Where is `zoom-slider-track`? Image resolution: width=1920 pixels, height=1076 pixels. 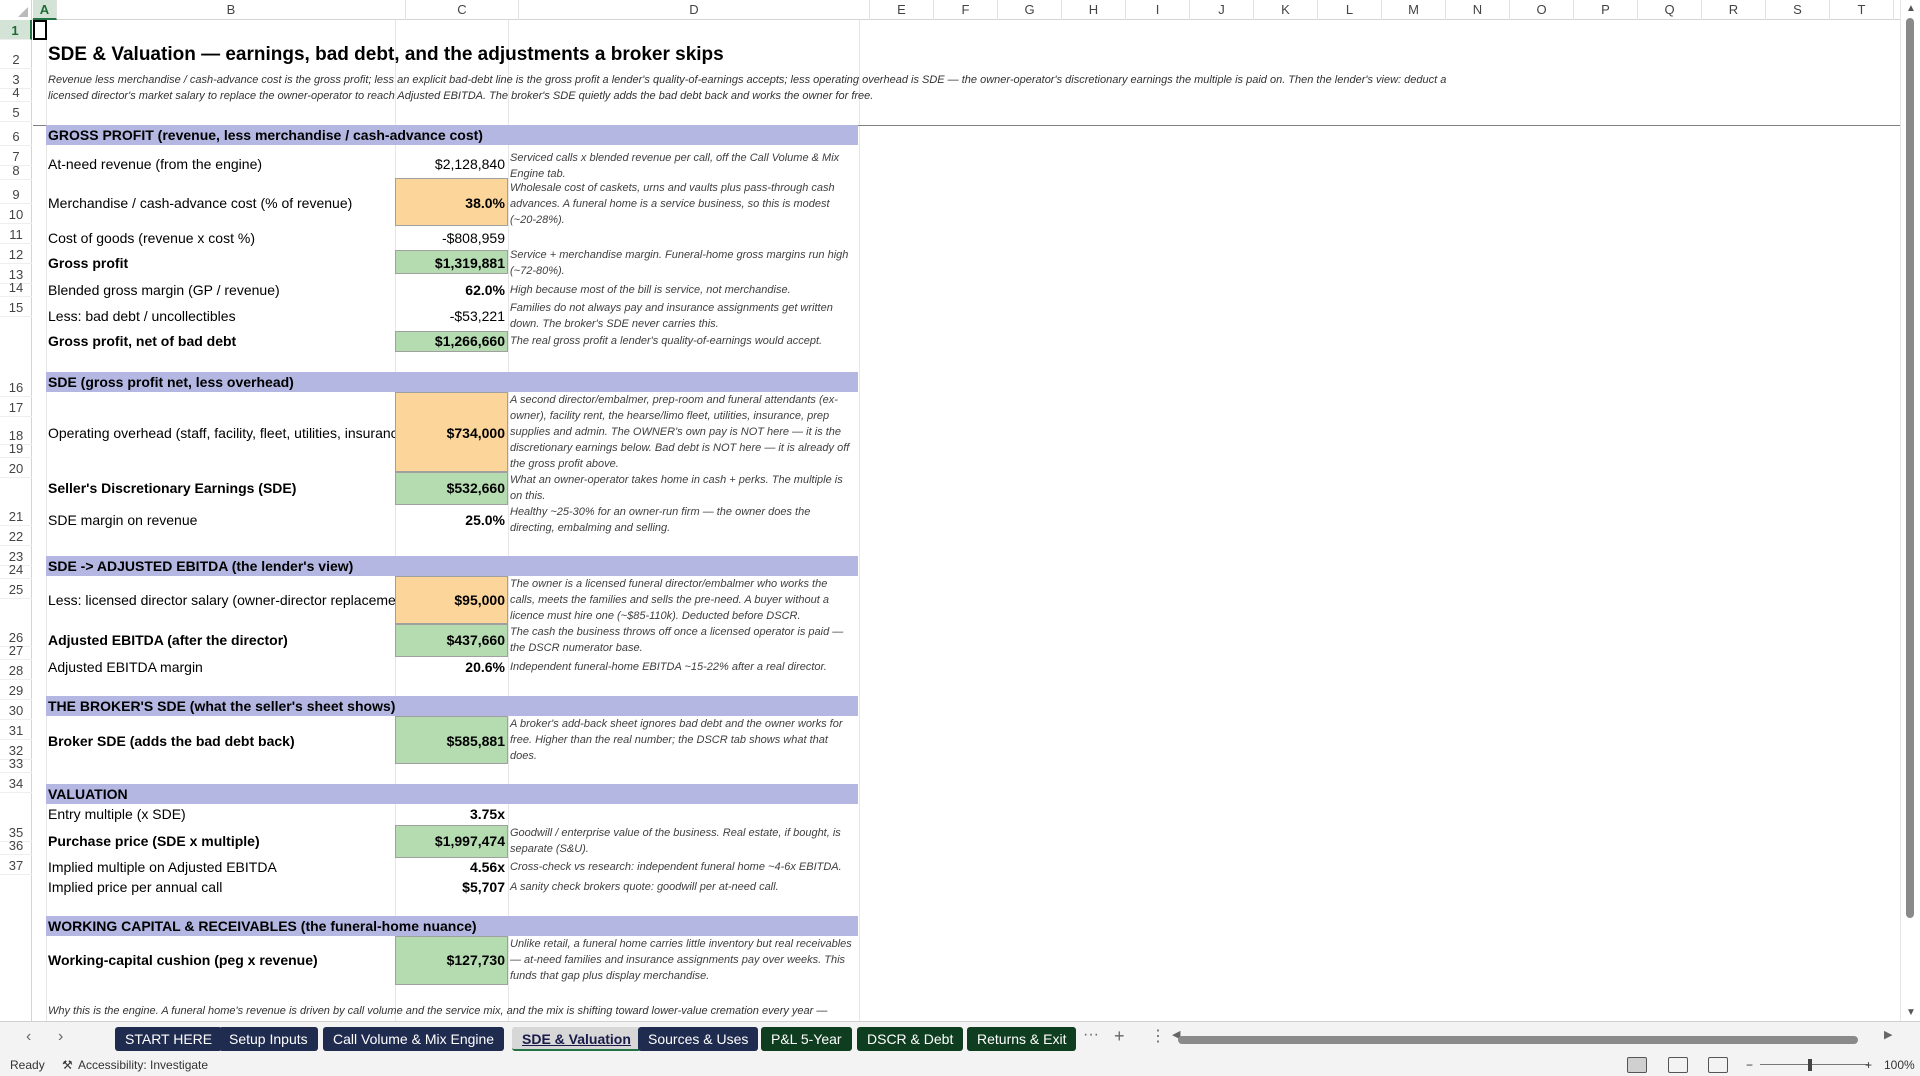 zoom-slider-track is located at coordinates (1814, 1064).